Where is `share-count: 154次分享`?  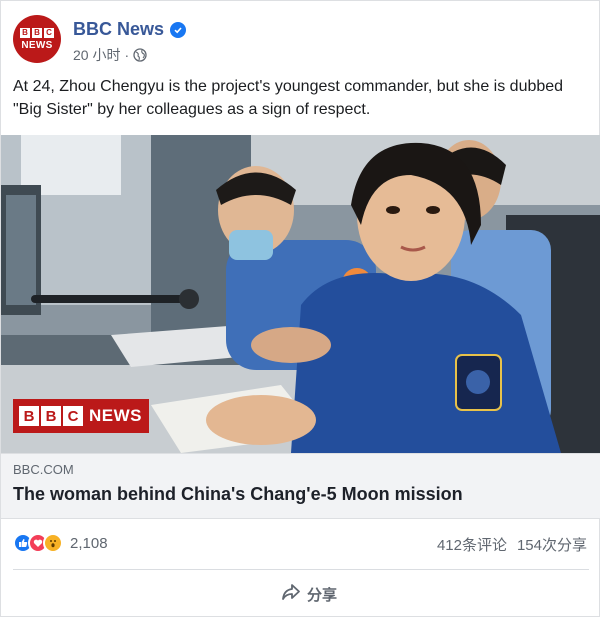 share-count: 154次分享 is located at coordinates (552, 544).